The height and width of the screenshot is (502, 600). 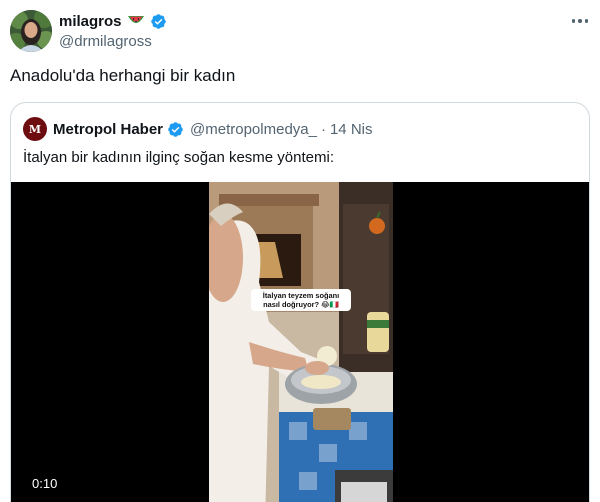 I want to click on quoted-avatar-letter: M, so click(x=35, y=129).